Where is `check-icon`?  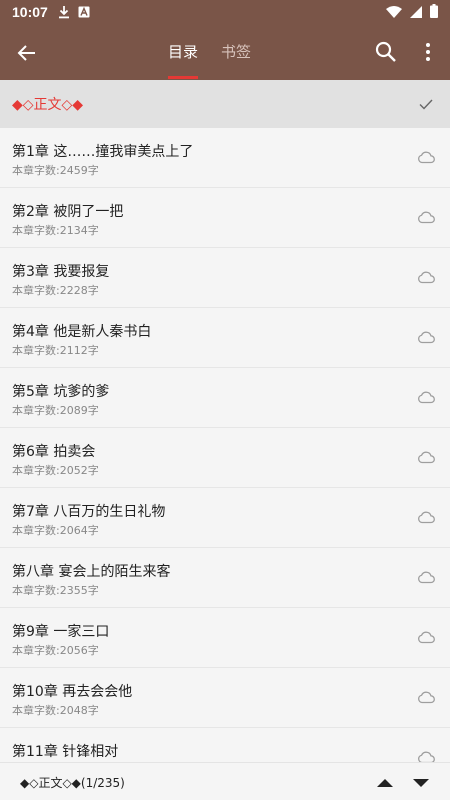 check-icon is located at coordinates (426, 104).